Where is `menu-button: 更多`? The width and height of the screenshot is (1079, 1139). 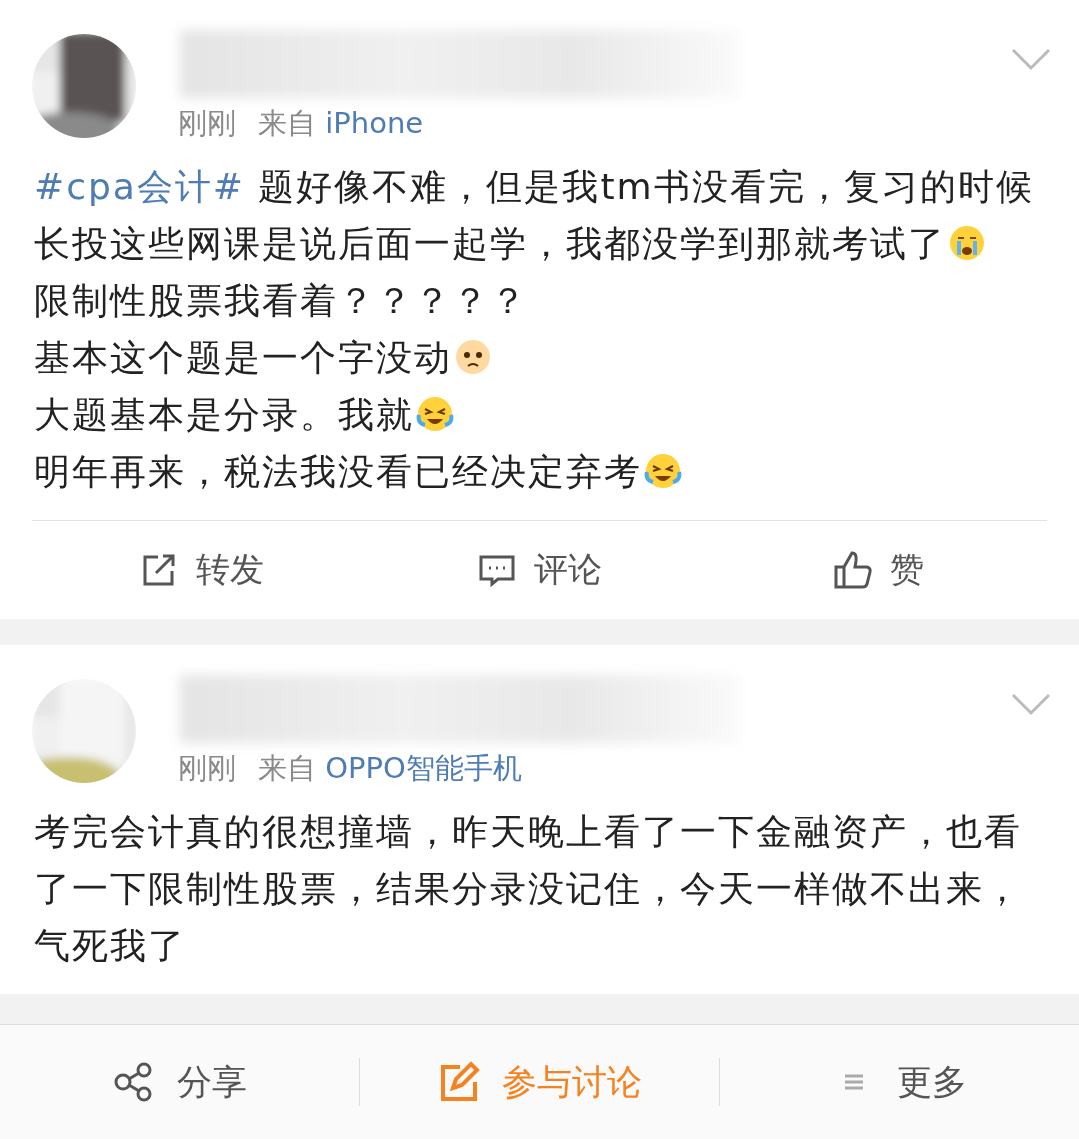 menu-button: 更多 is located at coordinates (899, 1082).